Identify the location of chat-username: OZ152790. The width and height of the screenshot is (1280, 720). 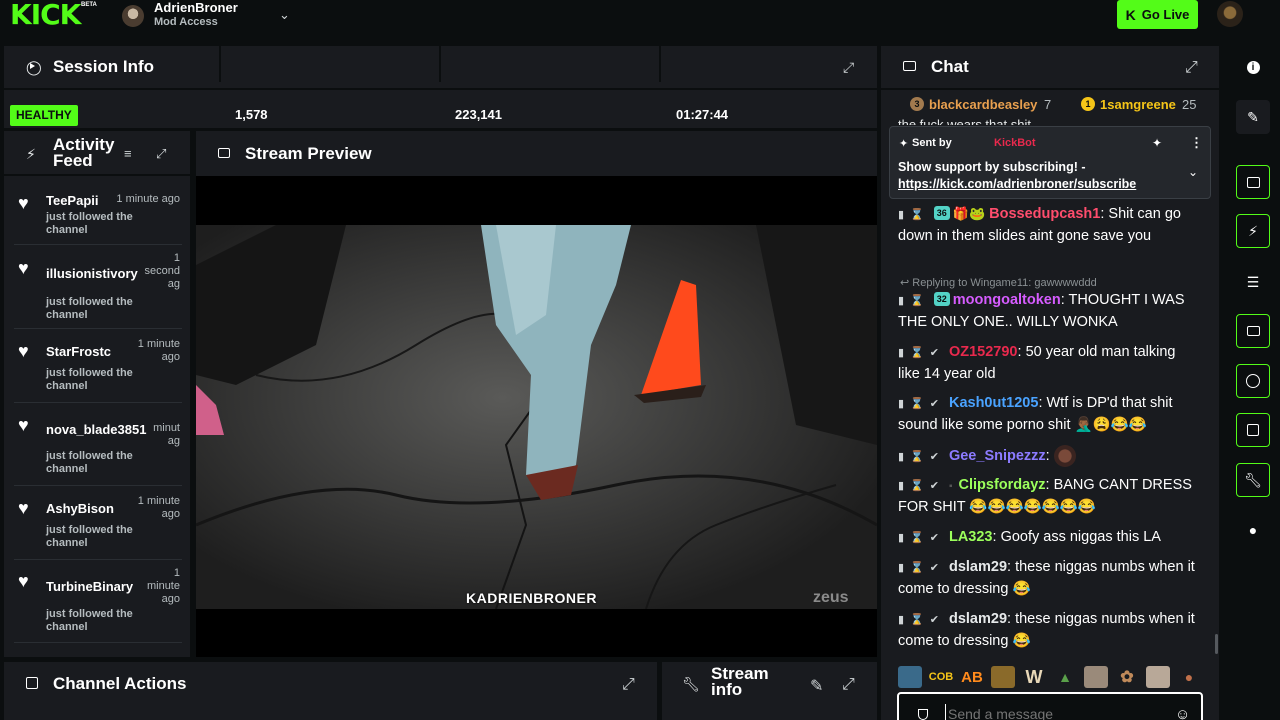
(983, 352).